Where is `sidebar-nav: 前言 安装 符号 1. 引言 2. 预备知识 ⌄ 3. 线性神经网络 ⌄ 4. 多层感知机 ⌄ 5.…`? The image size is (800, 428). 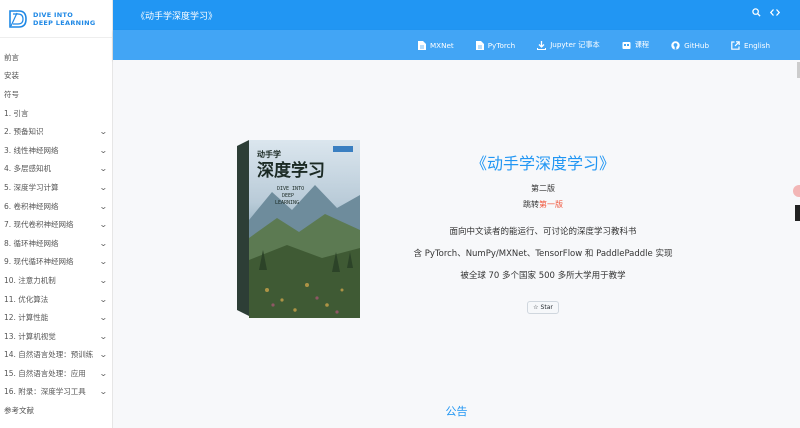 sidebar-nav: 前言 安装 符号 1. 引言 2. 预备知识 ⌄ 3. 线性神经网络 ⌄ 4. 多层感知机 ⌄ 5.… is located at coordinates (56, 229).